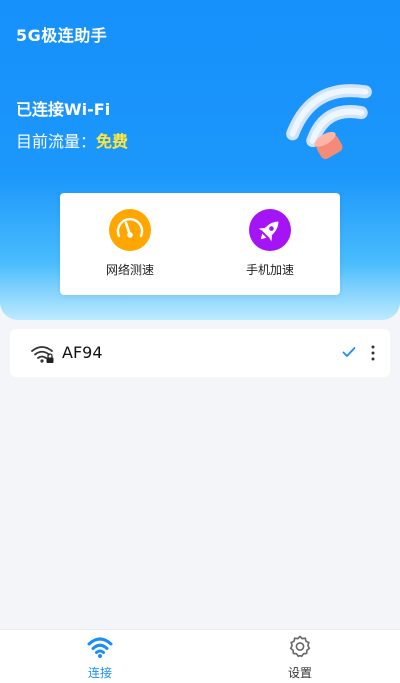 This screenshot has width=400, height=683. What do you see at coordinates (112, 141) in the screenshot?
I see `traffic-value: 免费` at bounding box center [112, 141].